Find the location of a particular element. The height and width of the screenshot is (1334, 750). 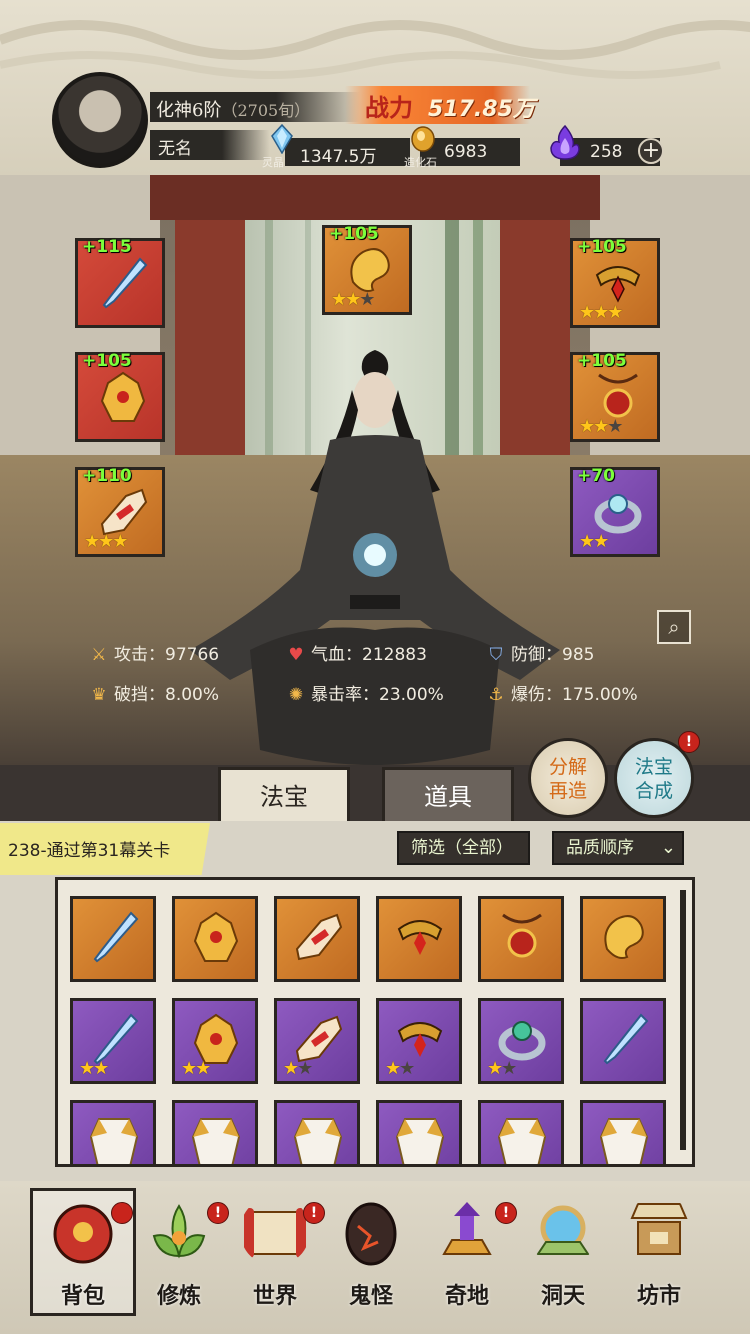

equip-slot-left-3: +110 ★★★ is located at coordinates (120, 511).